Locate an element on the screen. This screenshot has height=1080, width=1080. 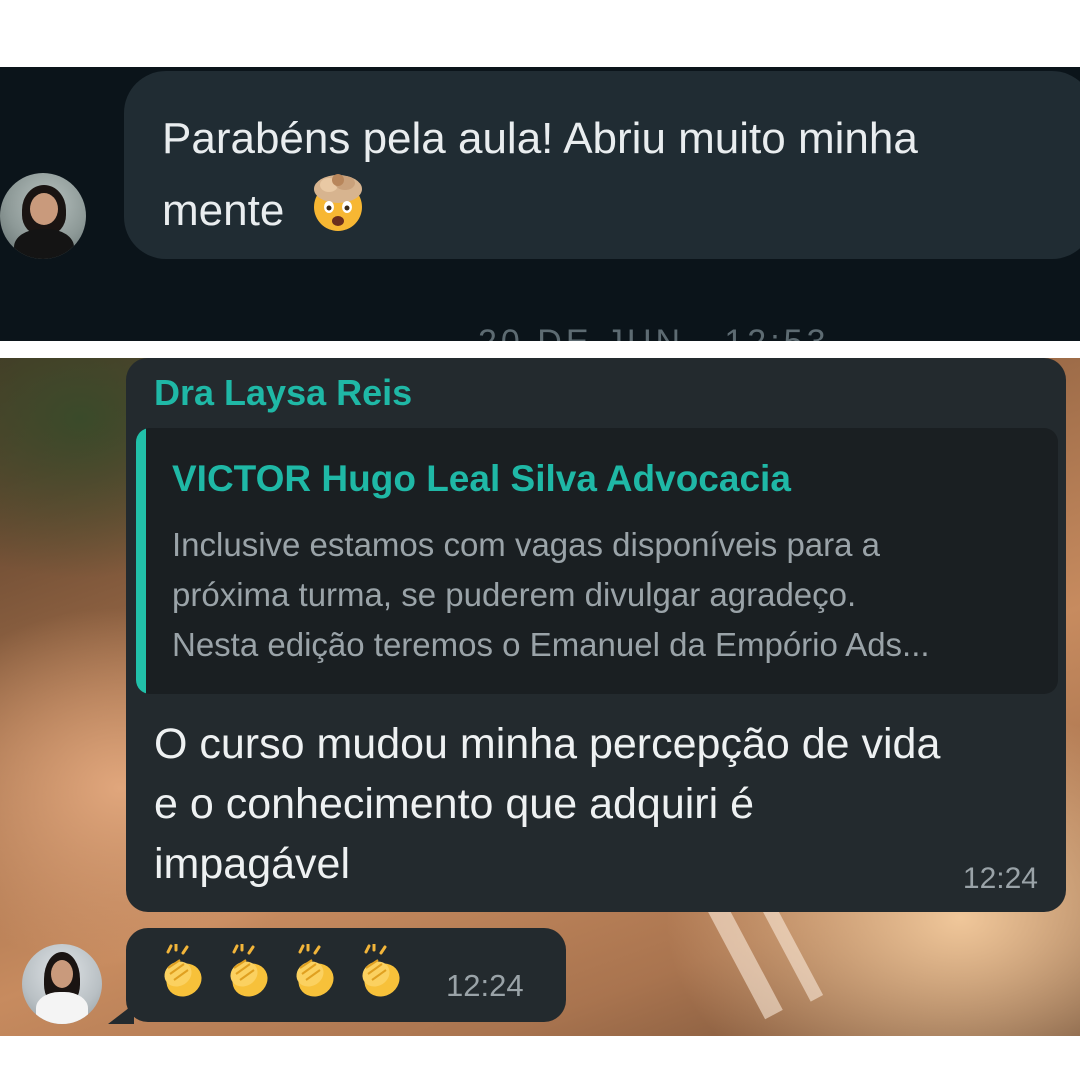
quoted-author: VICTOR Hugo Leal Silva Advocacia is located at coordinates (481, 478).